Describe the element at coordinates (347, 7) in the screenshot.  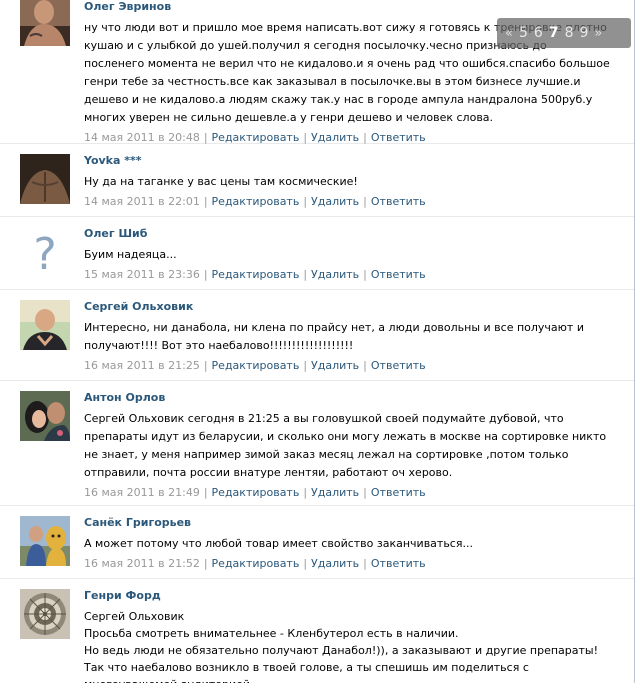
I see `comment-author-link: Олег Эвринов` at that location.